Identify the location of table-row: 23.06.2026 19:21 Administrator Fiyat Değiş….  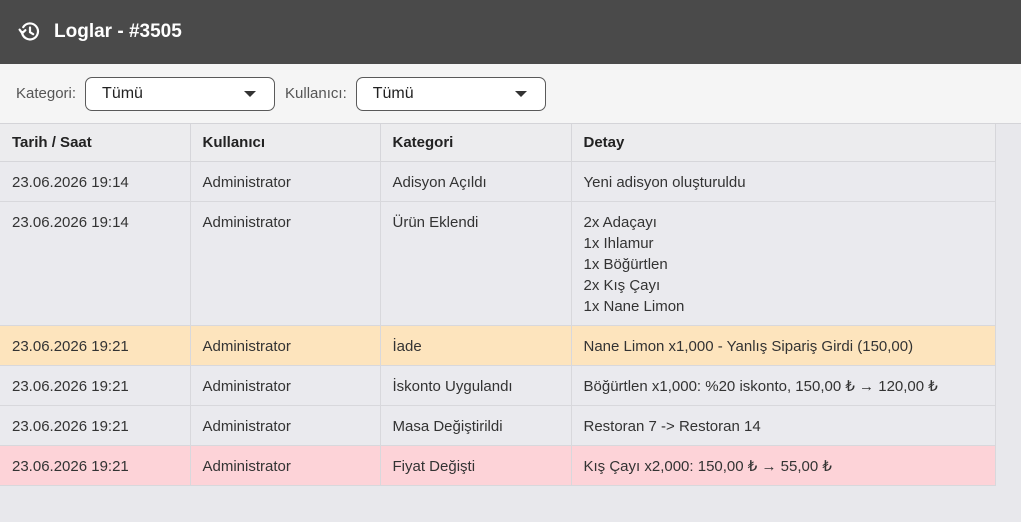
(498, 465).